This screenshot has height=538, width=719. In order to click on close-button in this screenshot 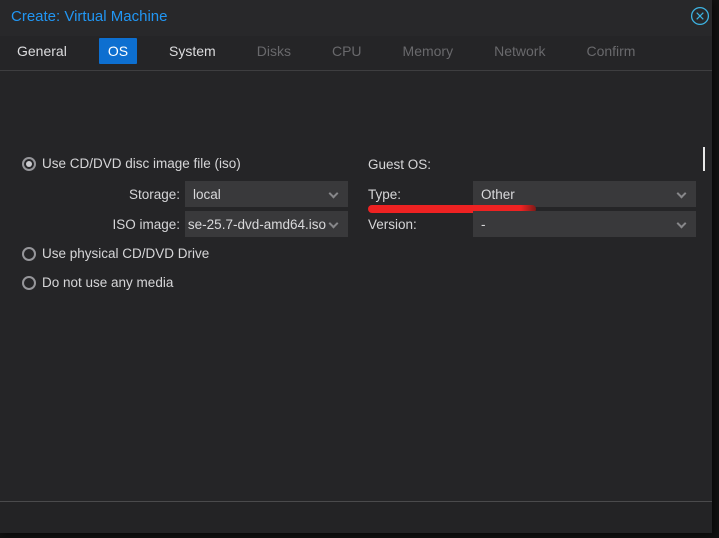, I will do `click(700, 16)`.